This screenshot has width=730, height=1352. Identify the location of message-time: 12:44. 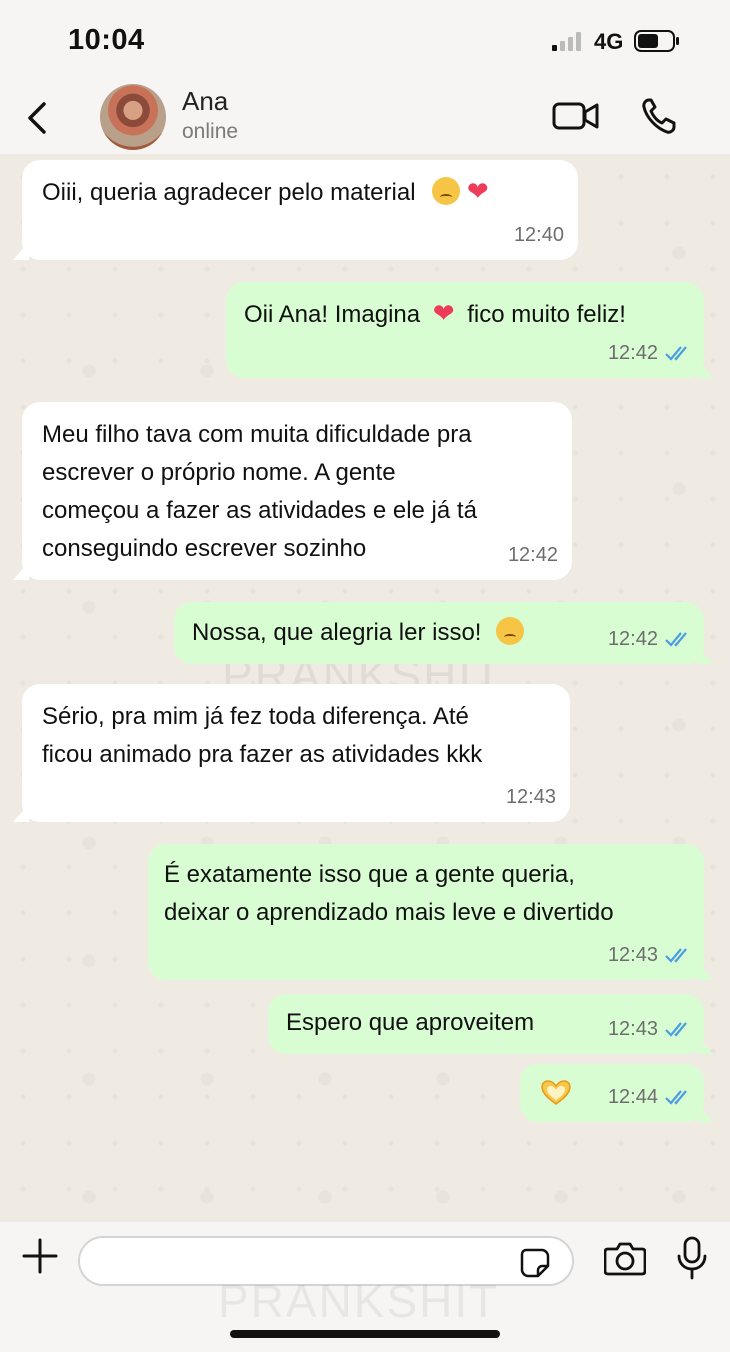
(632, 1097).